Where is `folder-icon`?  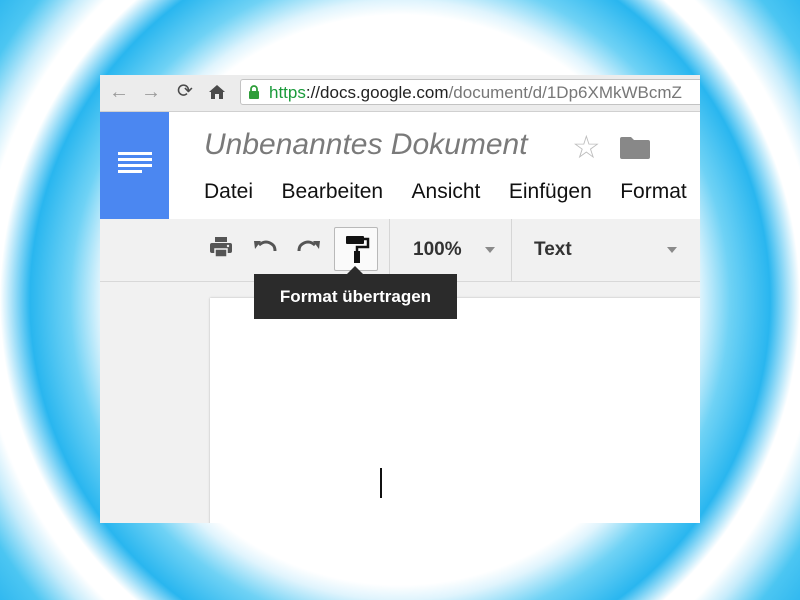 folder-icon is located at coordinates (635, 148).